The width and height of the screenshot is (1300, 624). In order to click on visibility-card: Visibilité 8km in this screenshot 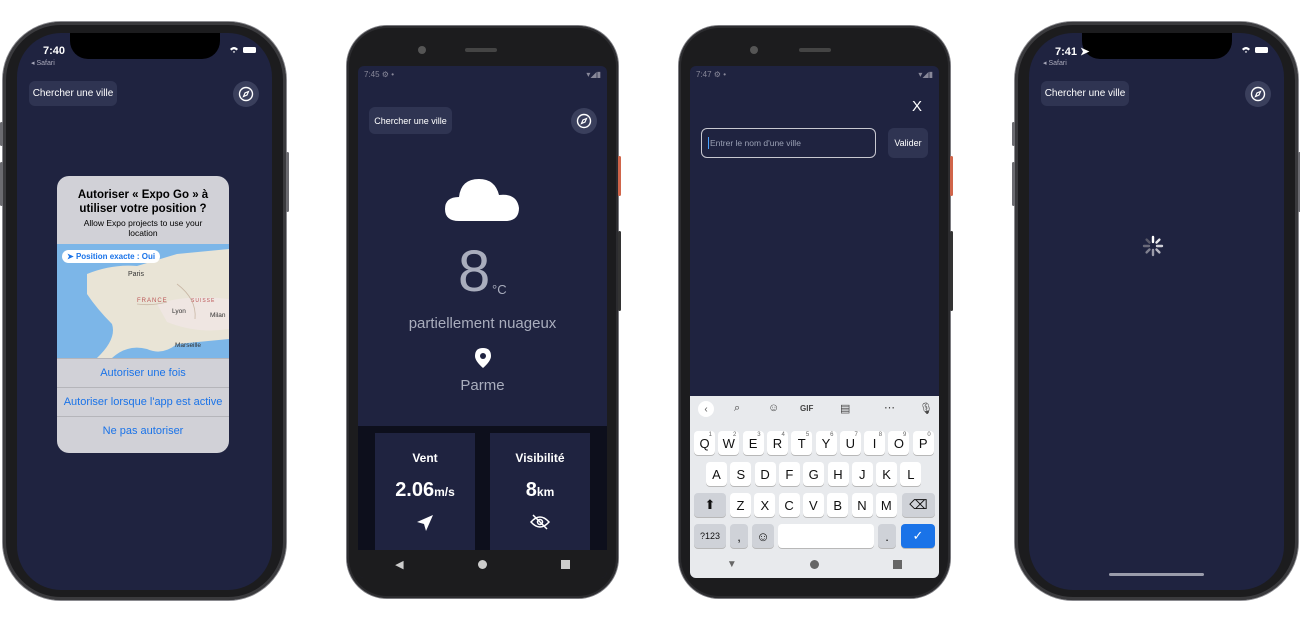, I will do `click(540, 491)`.